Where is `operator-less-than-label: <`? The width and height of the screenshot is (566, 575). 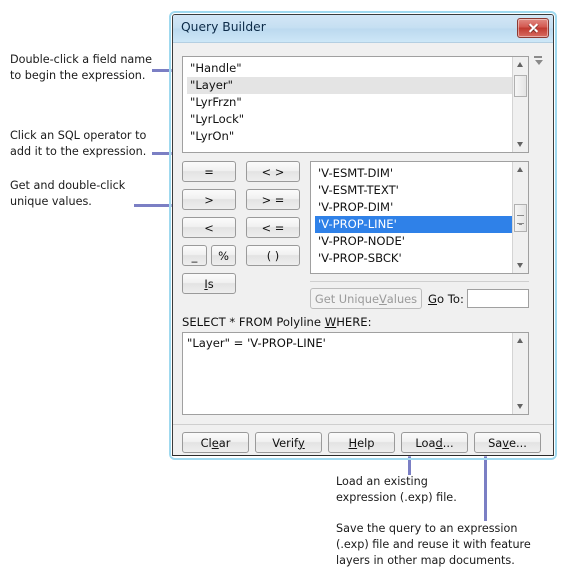
operator-less-than-label: < is located at coordinates (209, 227).